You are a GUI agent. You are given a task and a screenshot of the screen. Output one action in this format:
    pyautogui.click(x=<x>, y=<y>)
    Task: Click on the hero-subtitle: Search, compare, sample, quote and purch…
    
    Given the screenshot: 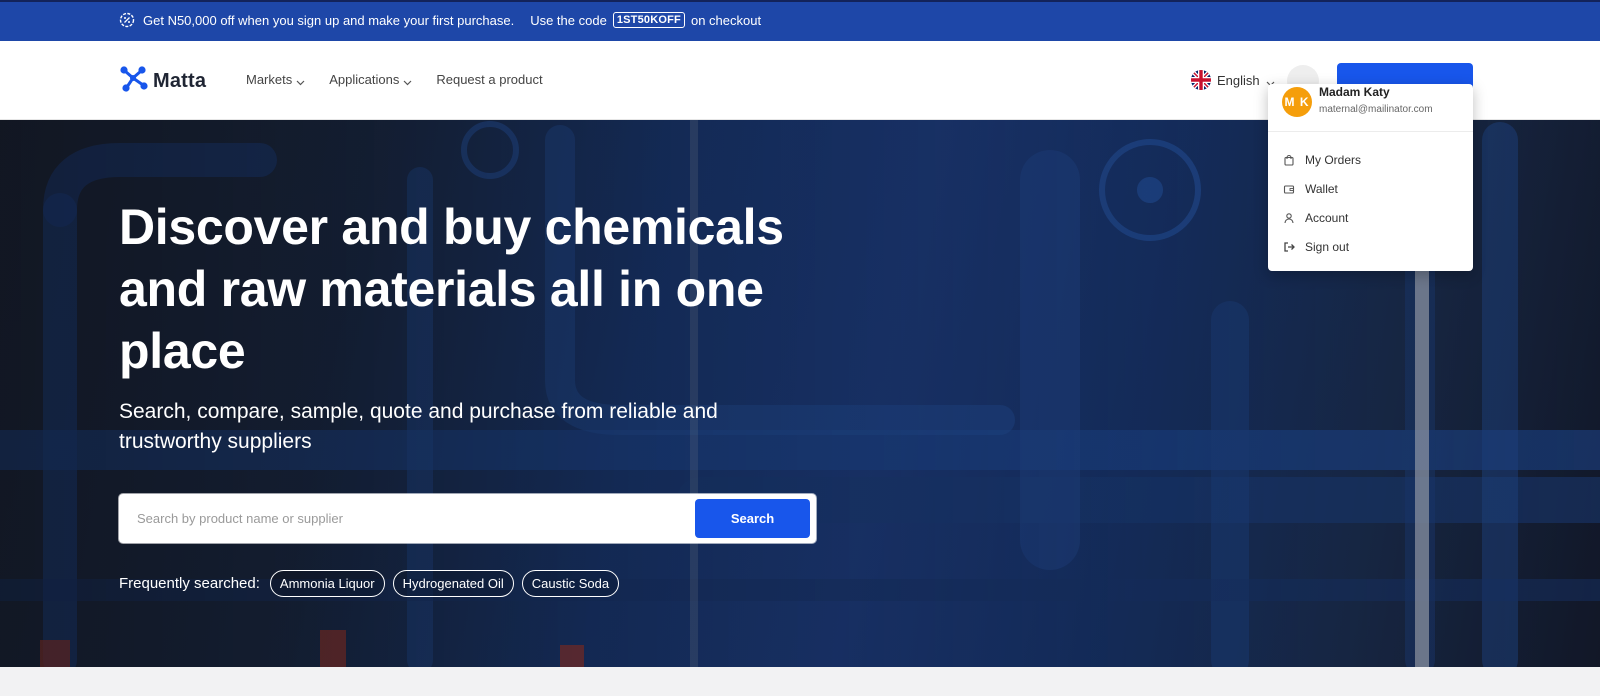 What is the action you would take?
    pyautogui.click(x=418, y=426)
    